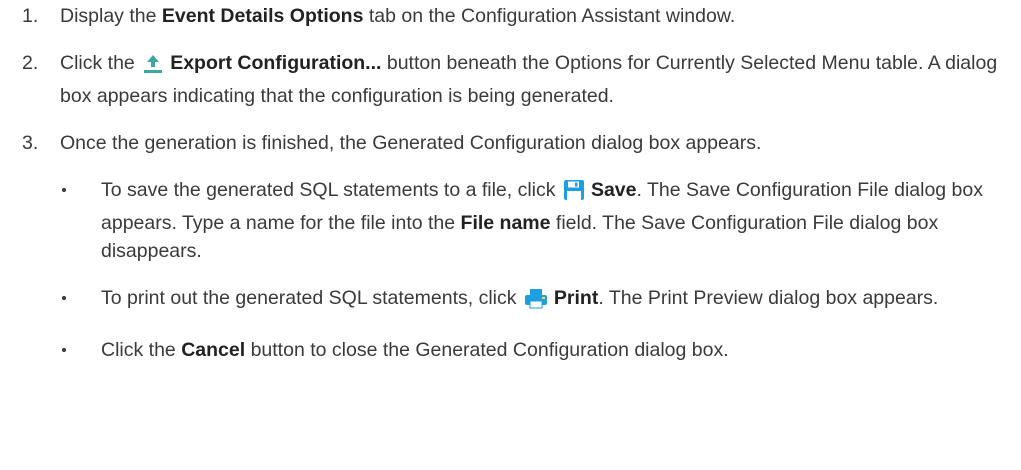 Image resolution: width=1021 pixels, height=470 pixels. I want to click on cancel-label: Cancel, so click(213, 350).